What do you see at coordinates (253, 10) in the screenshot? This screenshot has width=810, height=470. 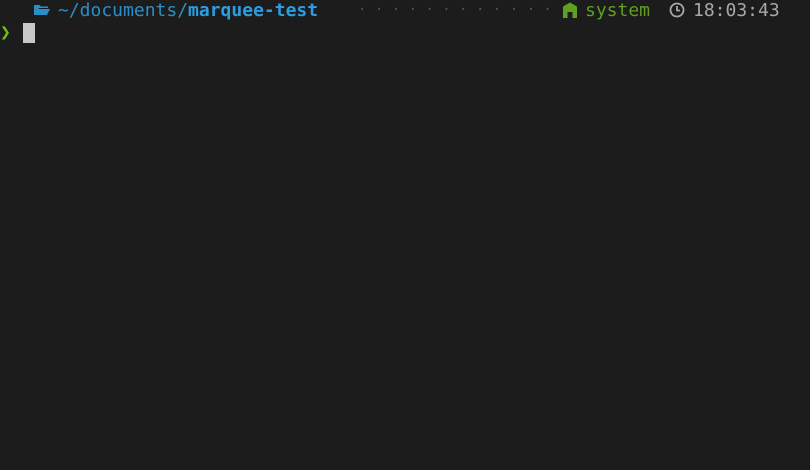 I see `directory-name: marquee-test` at bounding box center [253, 10].